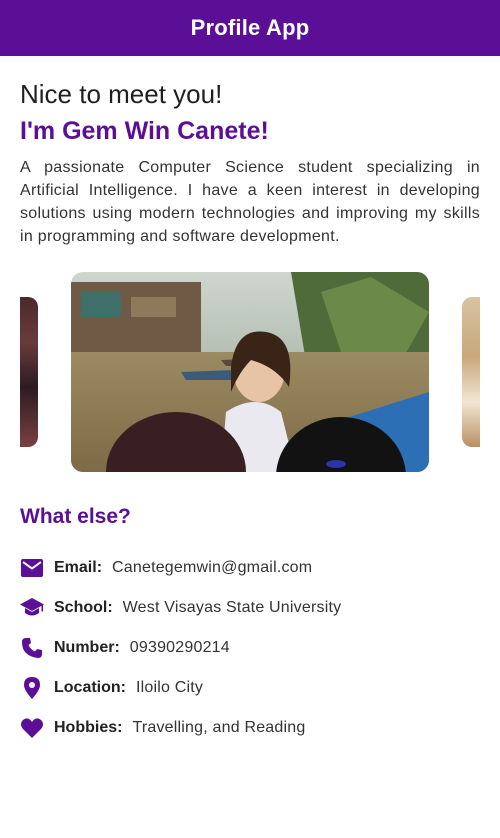 The width and height of the screenshot is (500, 838). I want to click on info-row-hobbies: Hobbies: Travelling, and Reading, so click(250, 728).